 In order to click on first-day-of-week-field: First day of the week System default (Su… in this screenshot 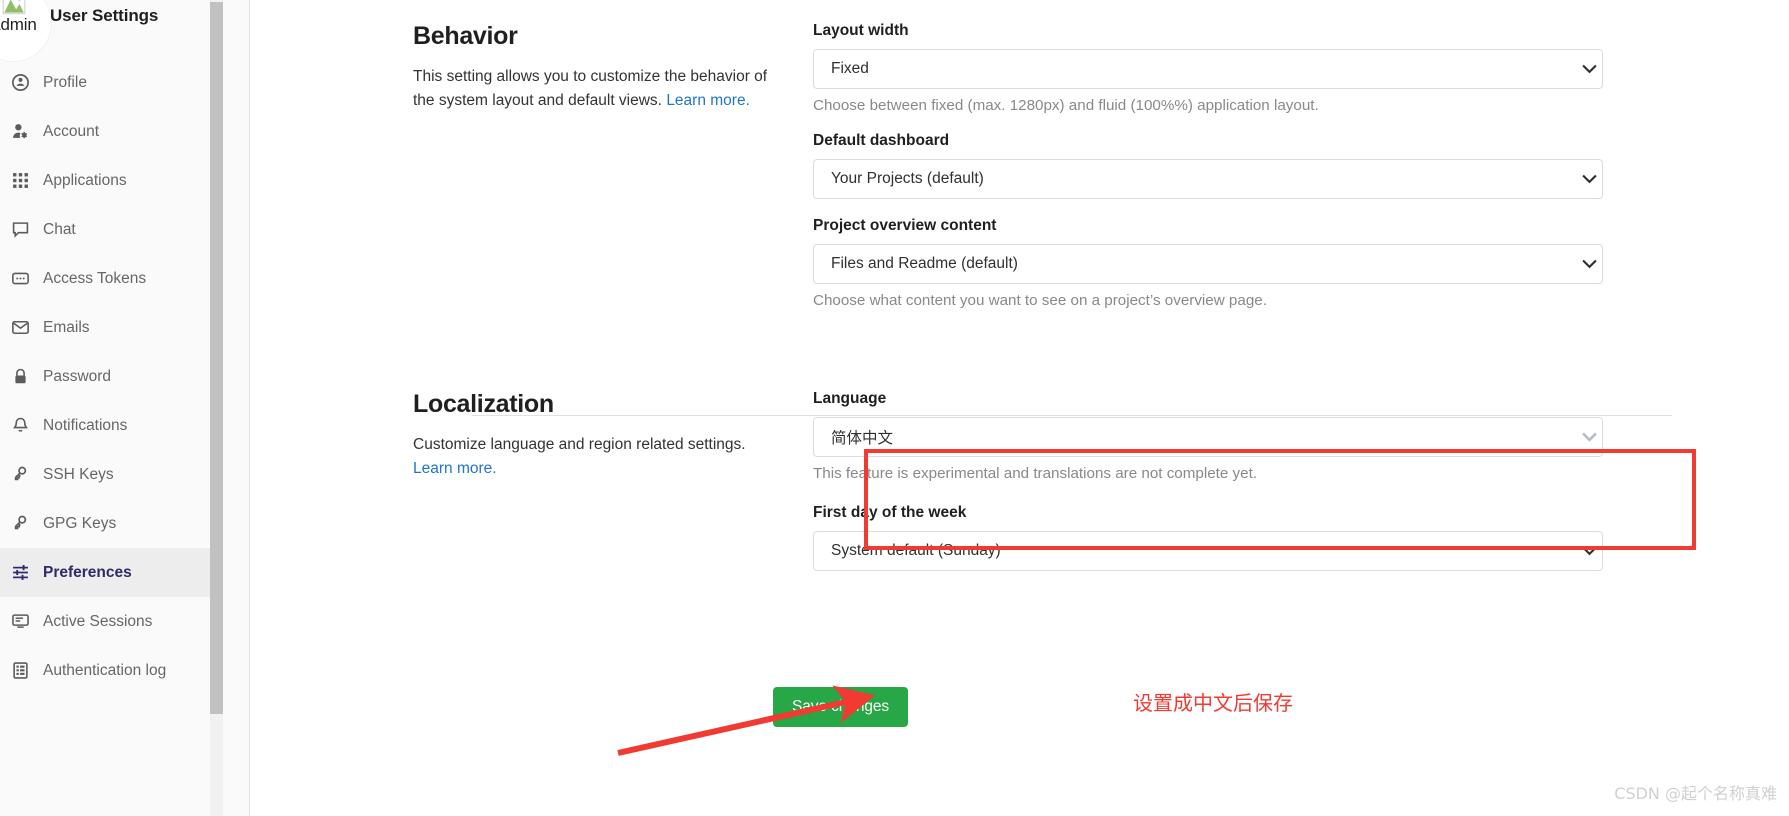, I will do `click(1213, 537)`.